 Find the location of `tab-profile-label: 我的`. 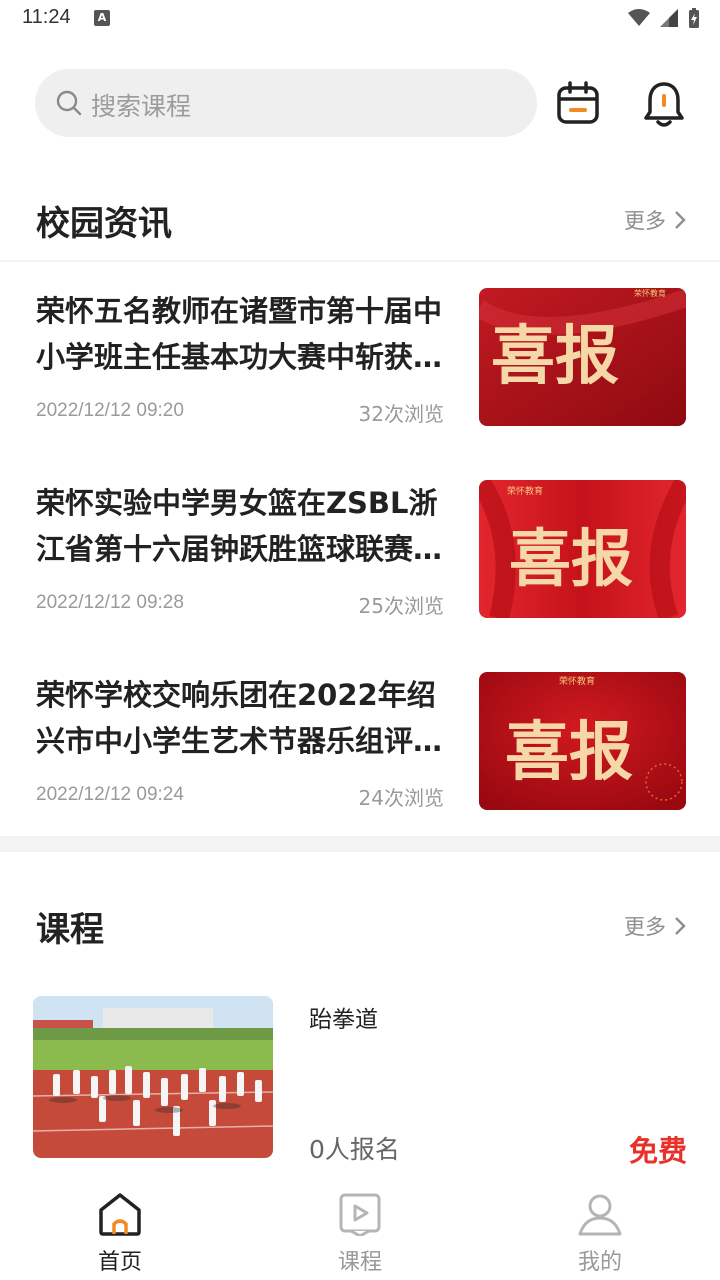

tab-profile-label: 我的 is located at coordinates (599, 1262).